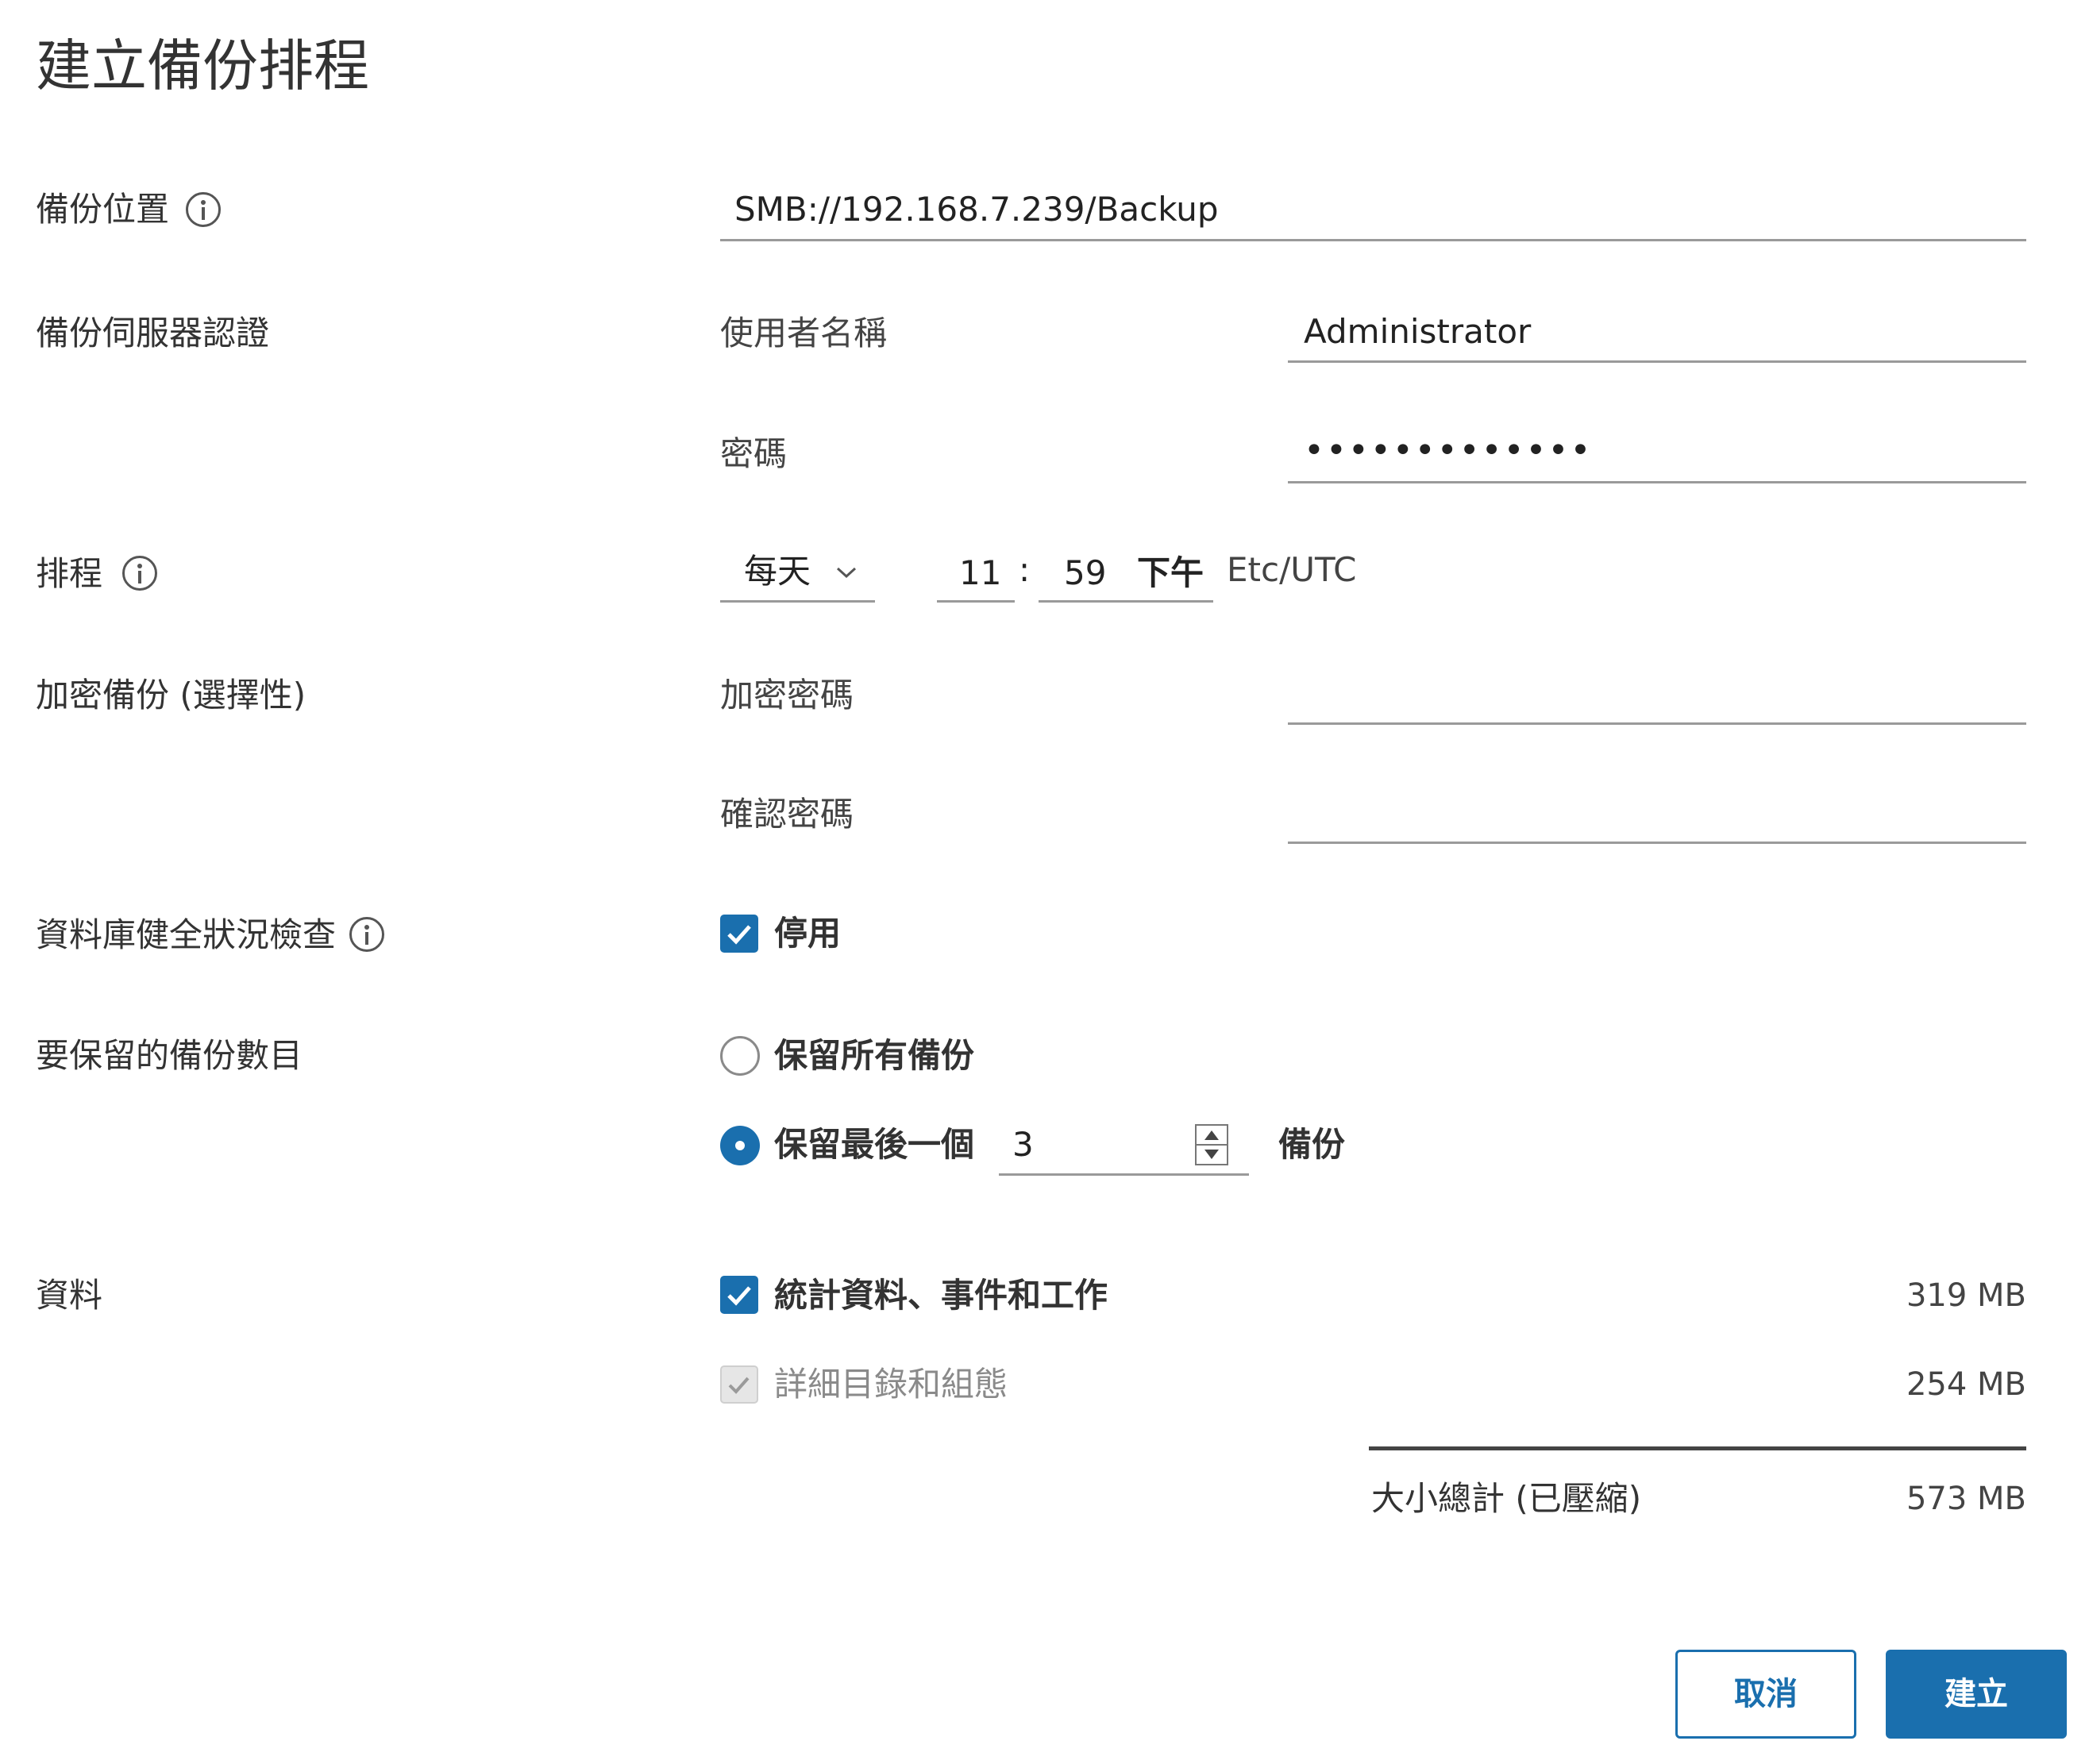  Describe the element at coordinates (1211, 1144) in the screenshot. I see `spinner-icon` at that location.